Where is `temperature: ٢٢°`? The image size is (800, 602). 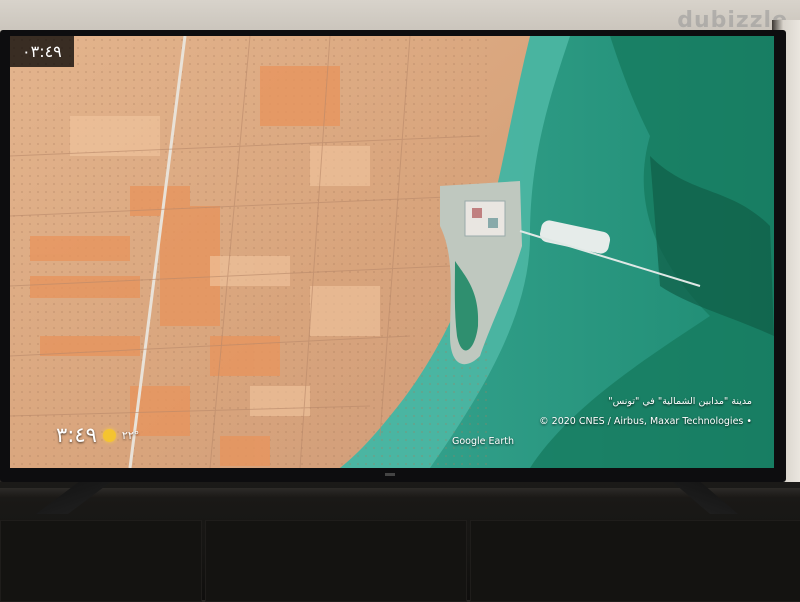
temperature: ٢٢° is located at coordinates (130, 435).